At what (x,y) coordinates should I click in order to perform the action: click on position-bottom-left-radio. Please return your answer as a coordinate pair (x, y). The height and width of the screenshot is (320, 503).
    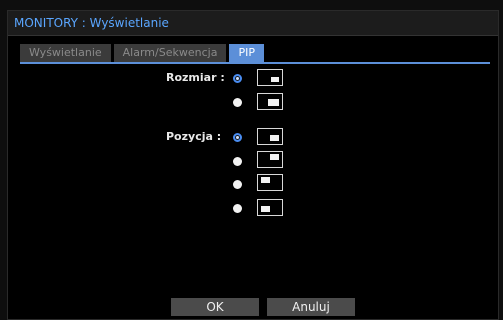
    Looking at the image, I should click on (237, 208).